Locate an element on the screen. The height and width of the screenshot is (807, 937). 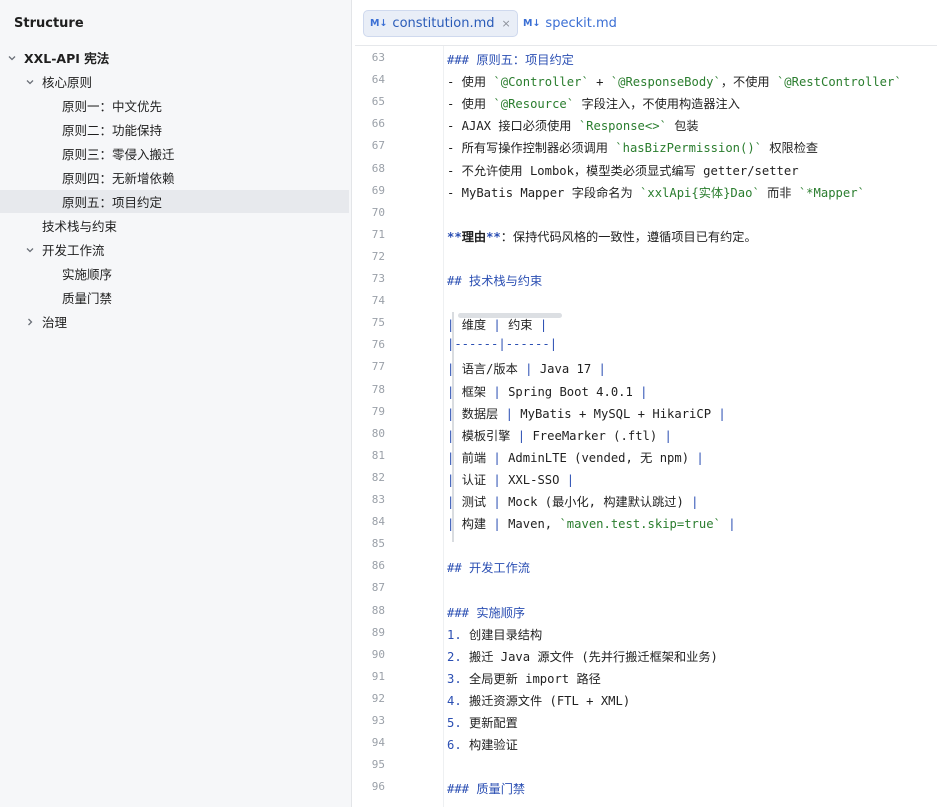
gutter-divider is located at coordinates (443, 426).